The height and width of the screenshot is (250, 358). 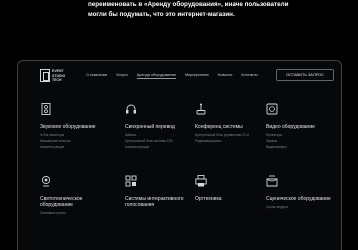 What do you see at coordinates (122, 76) in the screenshot?
I see `nav-item-services: Услуги` at bounding box center [122, 76].